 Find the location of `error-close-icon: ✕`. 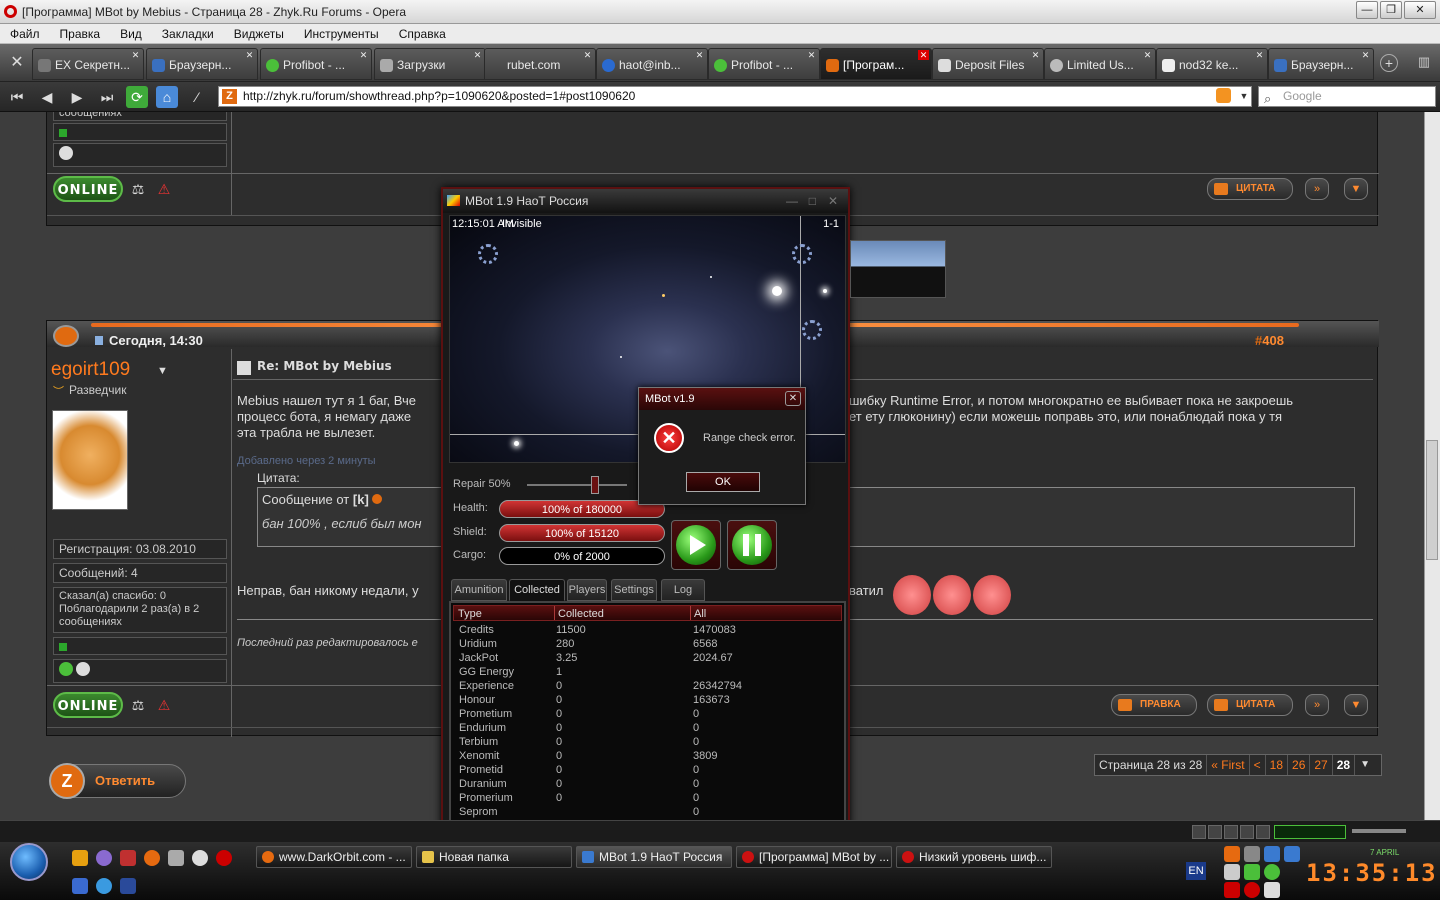

error-close-icon: ✕ is located at coordinates (793, 398).